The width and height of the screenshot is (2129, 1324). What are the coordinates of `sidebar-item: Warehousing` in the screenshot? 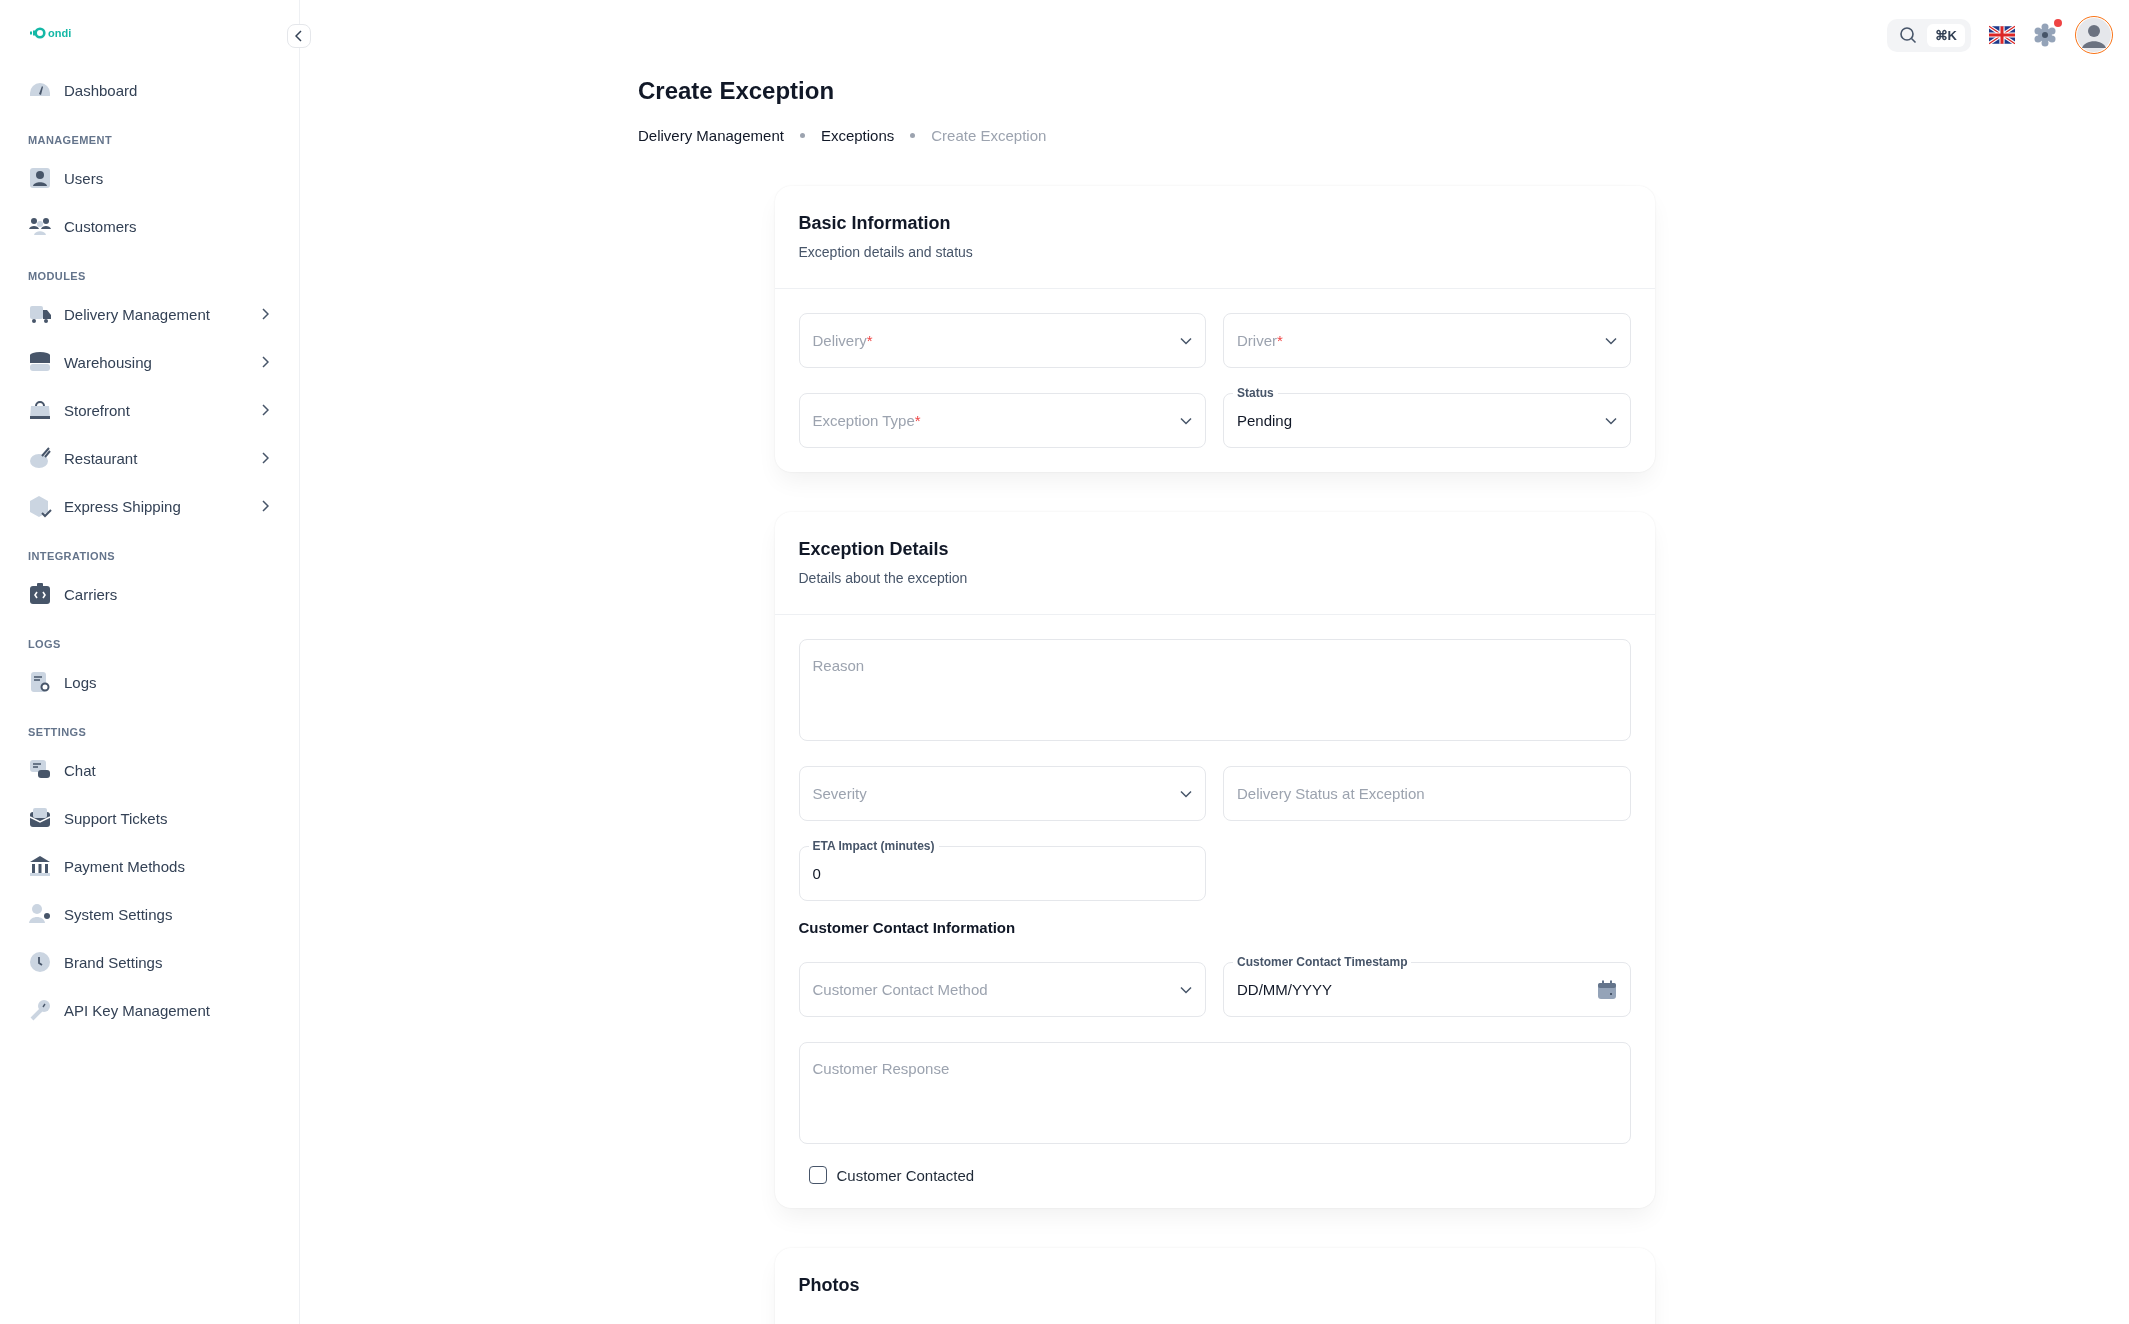 It's located at (149, 362).